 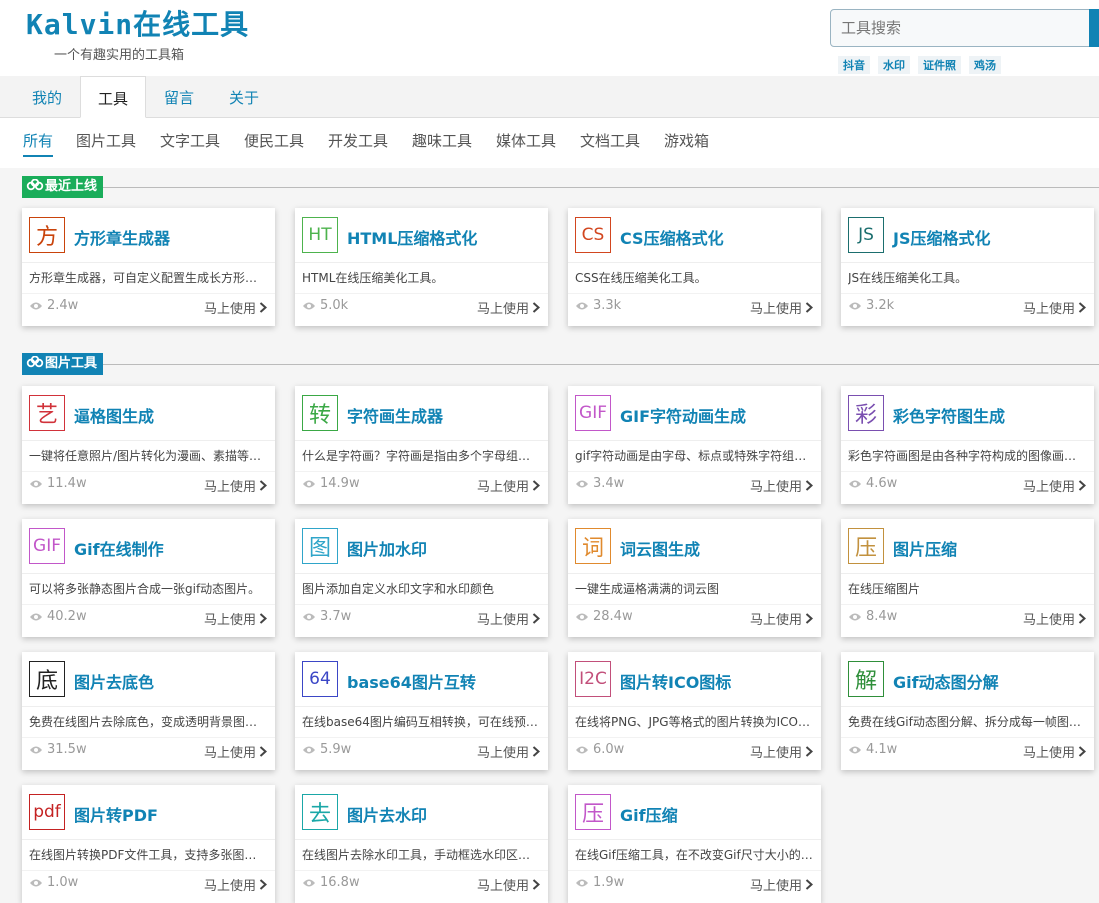 I want to click on tool-card: JS JS压缩格式化 JS在线压缩美化工具。 3.2k 马上使用, so click(x=967, y=267).